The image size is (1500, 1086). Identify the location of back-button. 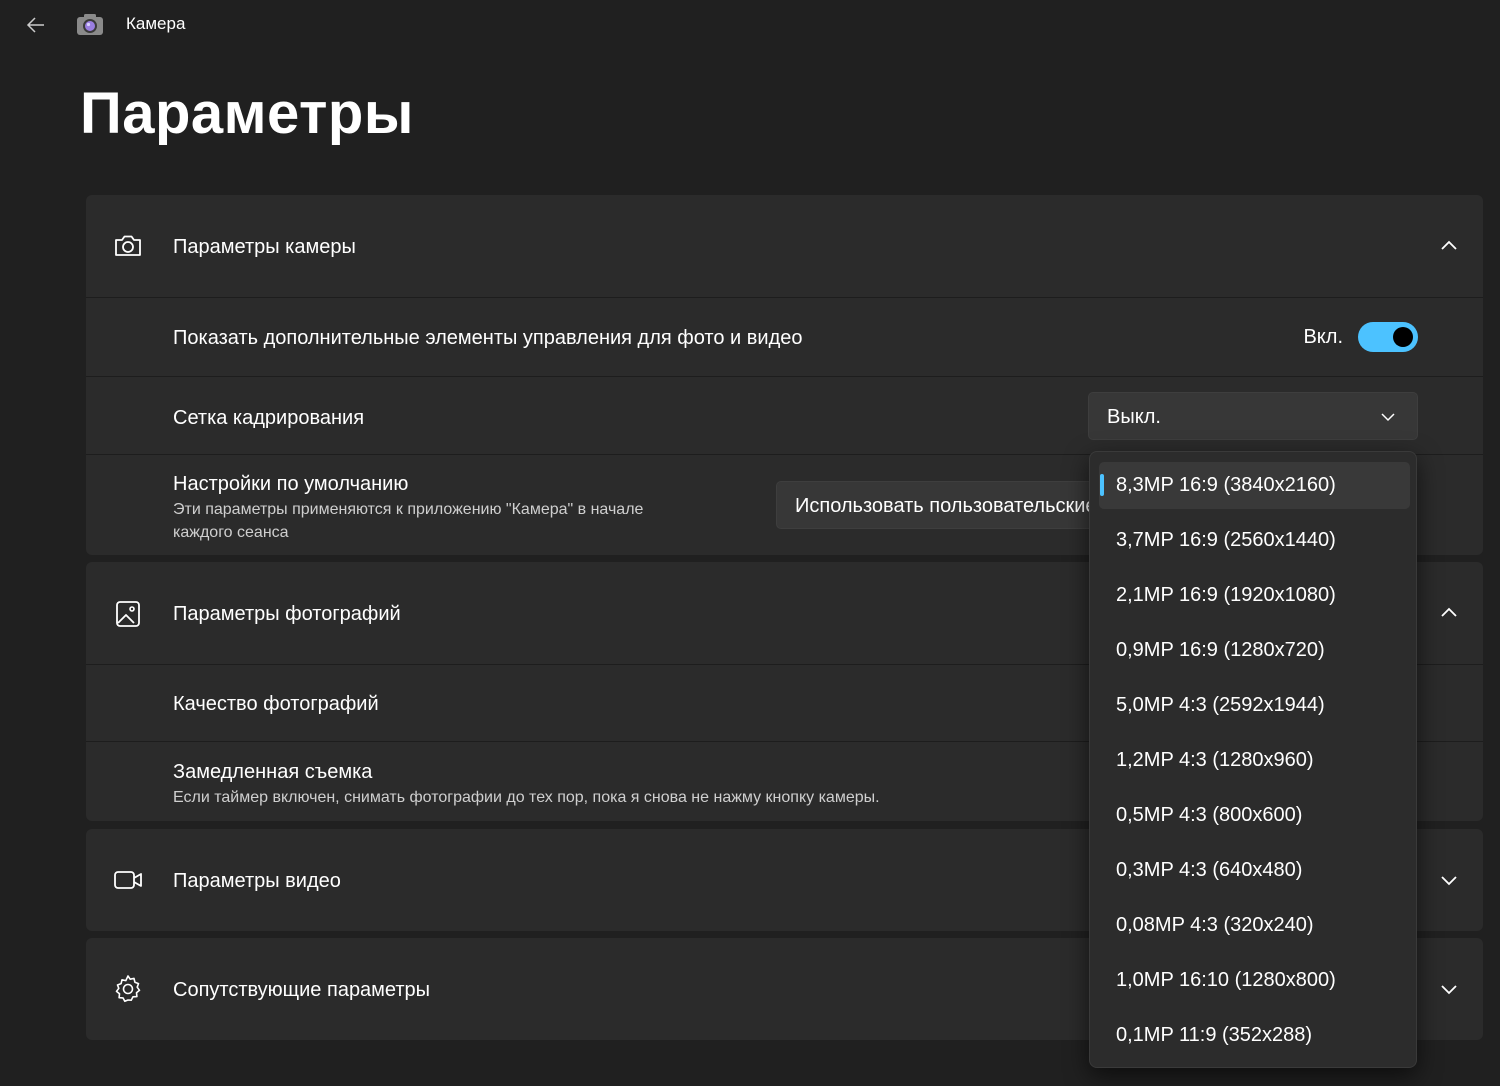
(36, 25).